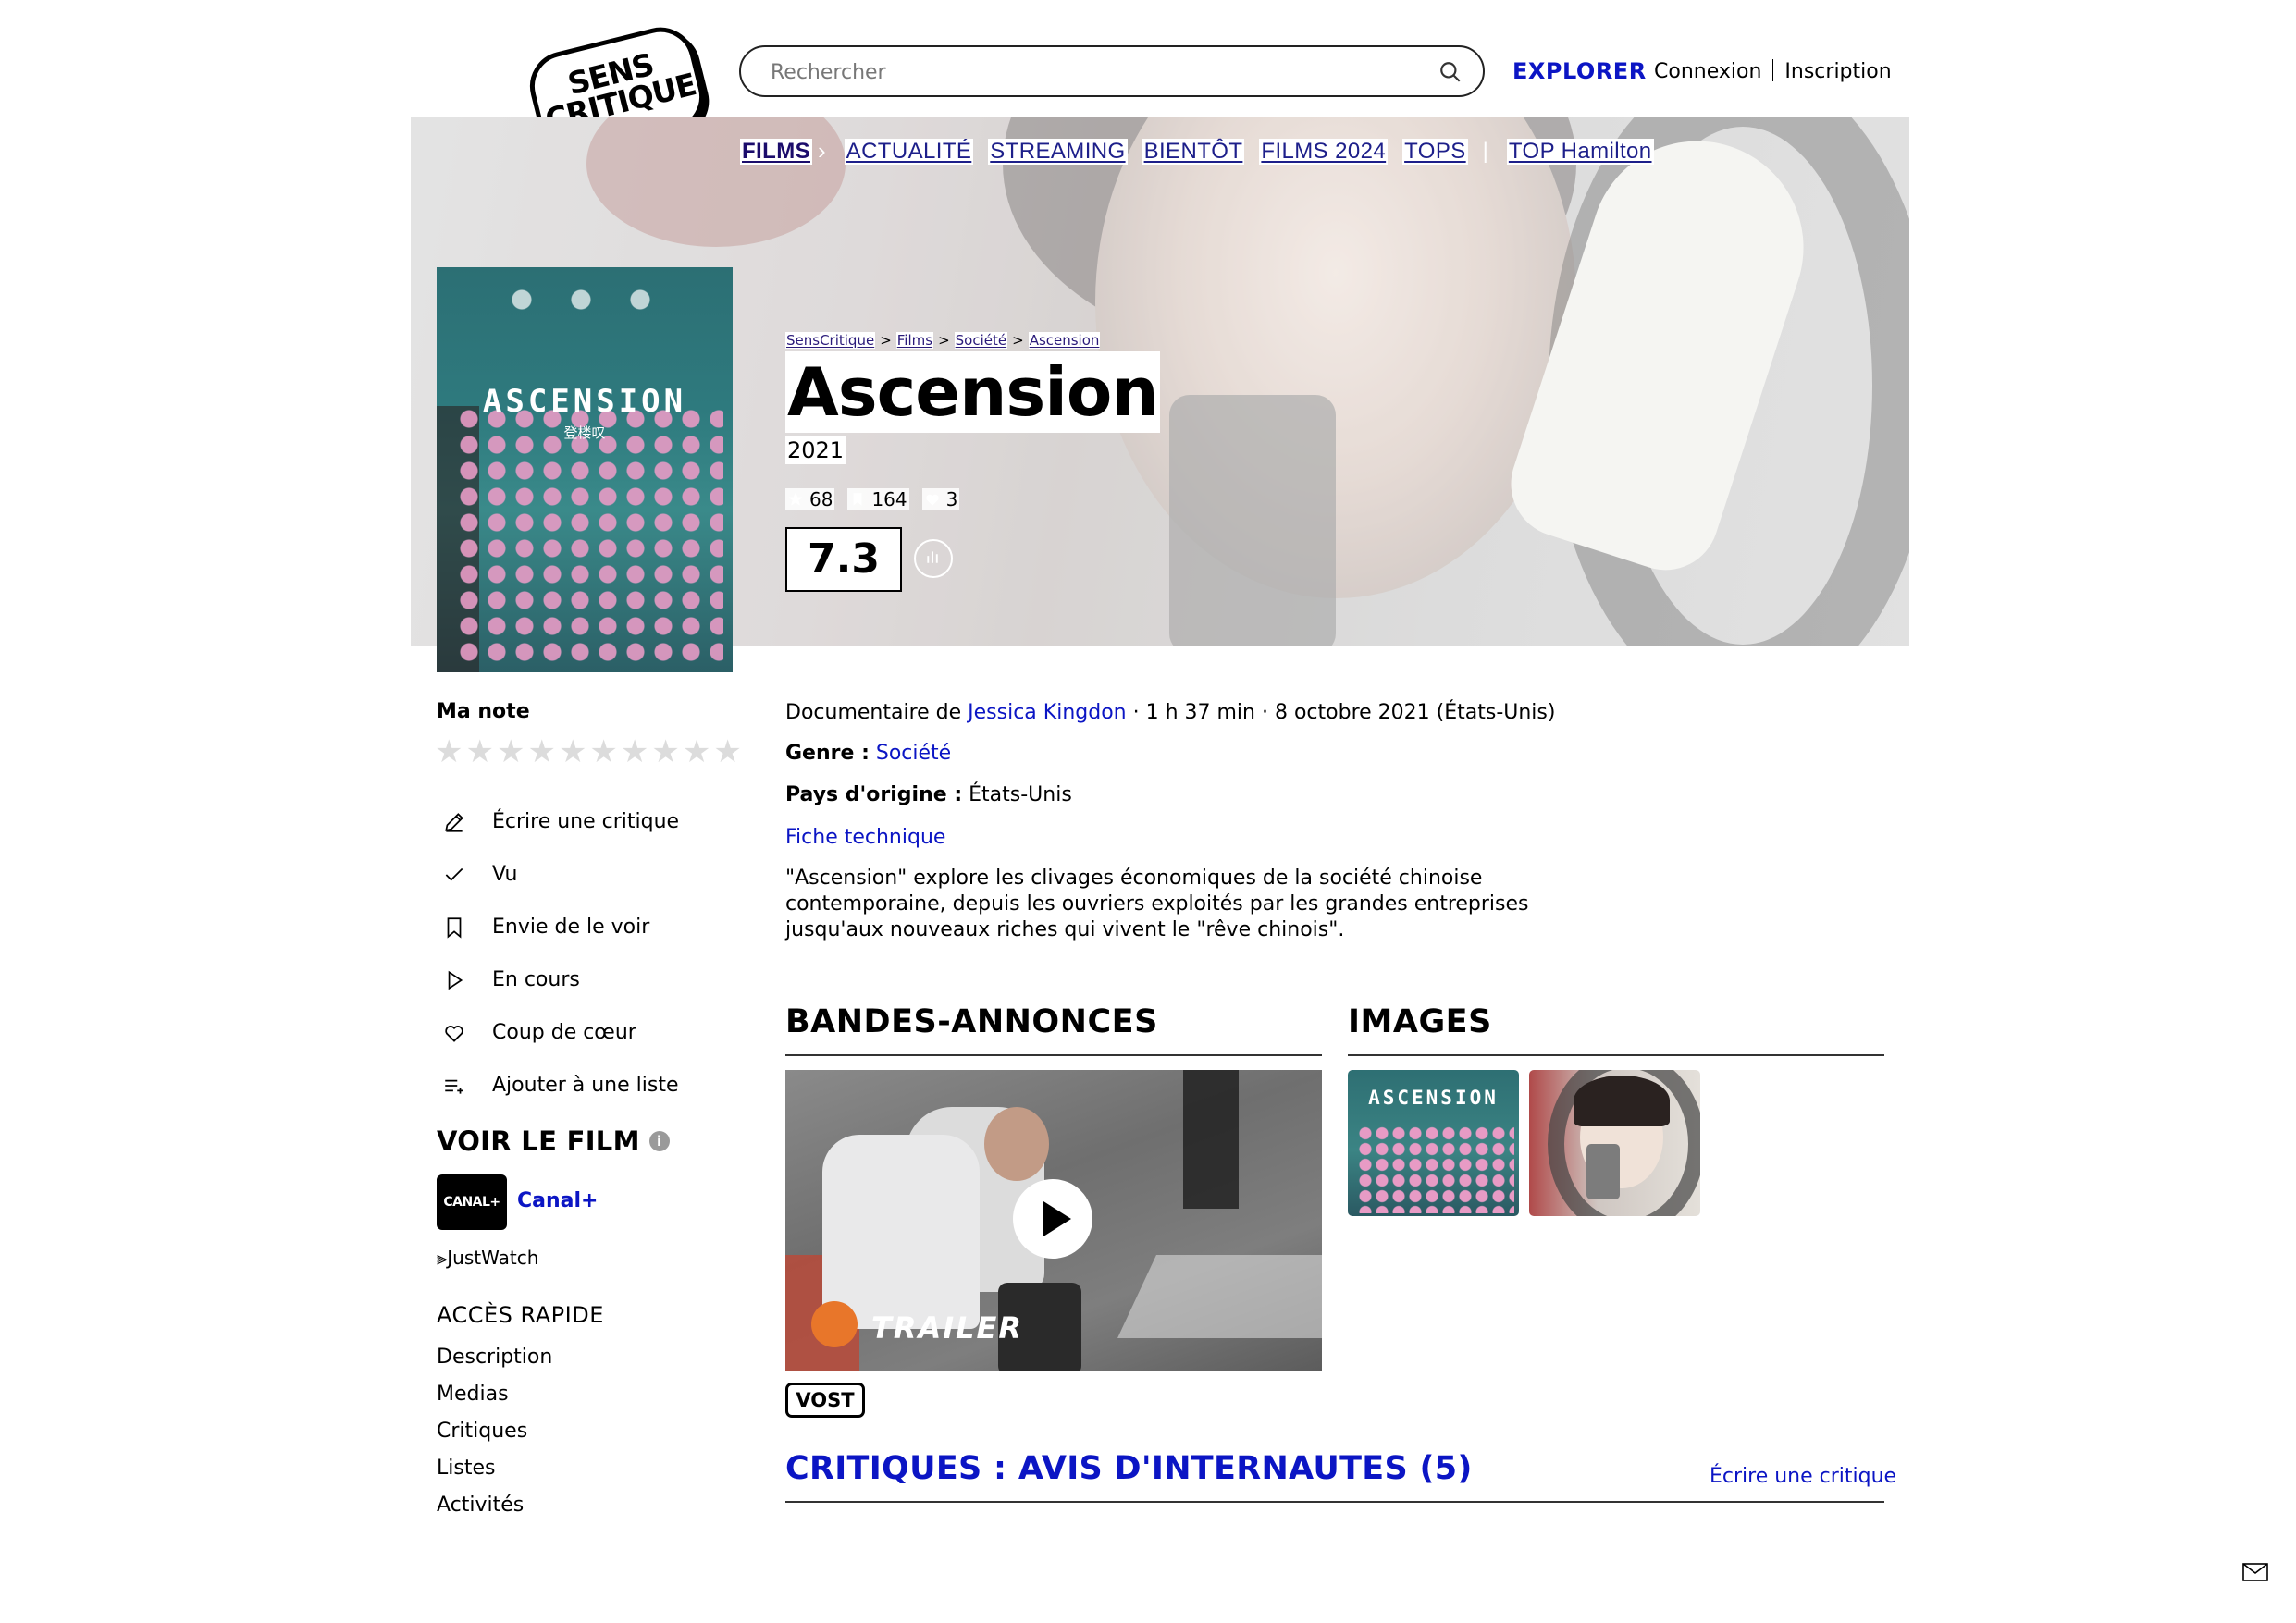 The height and width of the screenshot is (1623, 2296). I want to click on rating-star-7: ★, so click(634, 752).